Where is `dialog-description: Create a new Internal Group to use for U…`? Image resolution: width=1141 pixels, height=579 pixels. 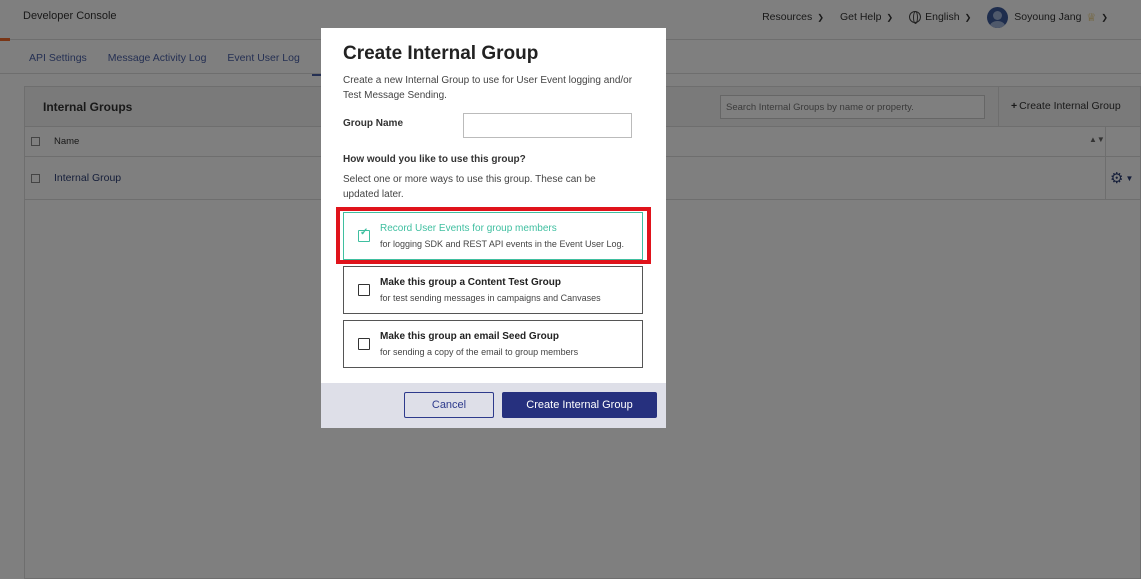 dialog-description: Create a new Internal Group to use for U… is located at coordinates (488, 88).